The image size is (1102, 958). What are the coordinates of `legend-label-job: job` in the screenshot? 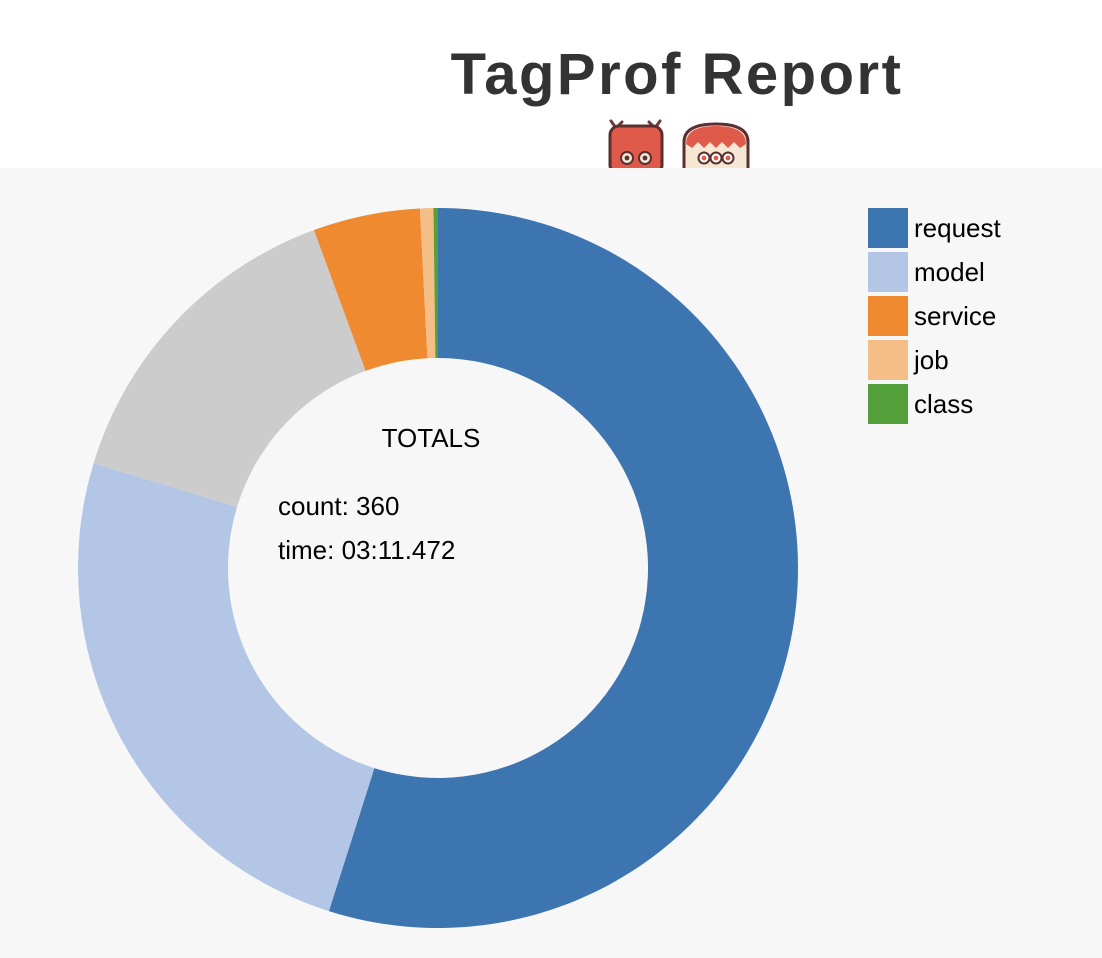 It's located at (931, 360).